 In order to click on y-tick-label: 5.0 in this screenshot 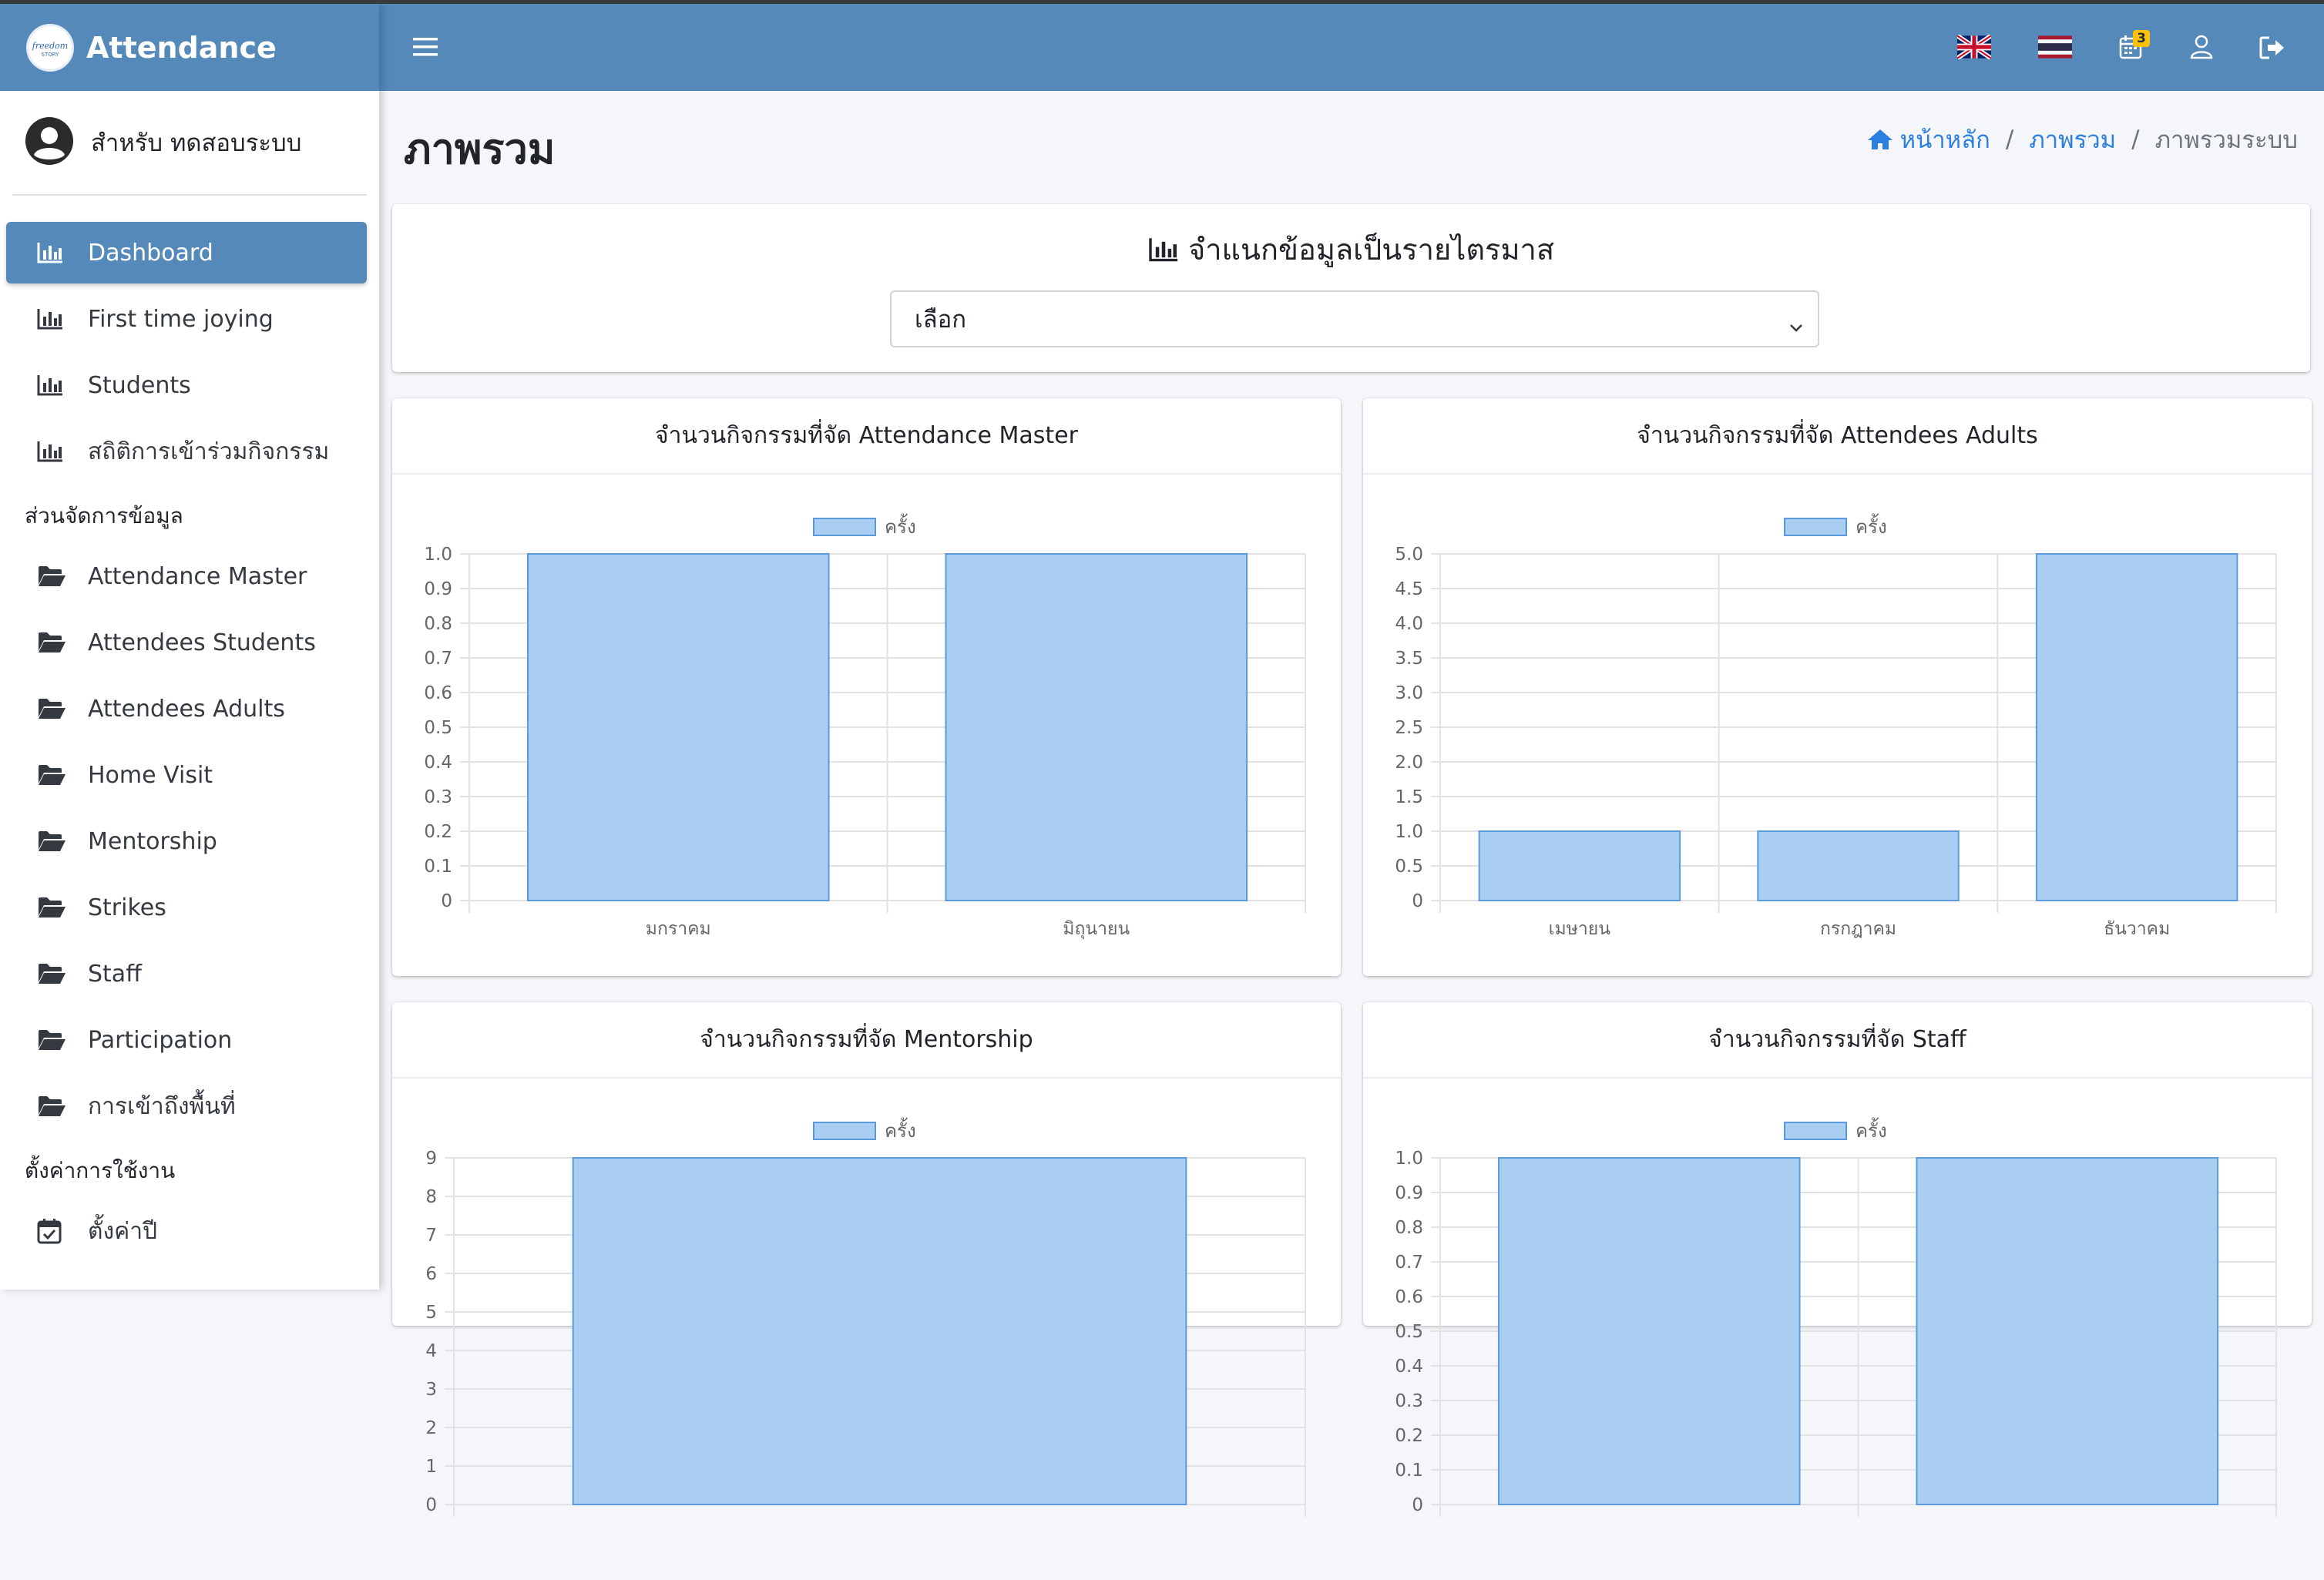, I will do `click(1409, 555)`.